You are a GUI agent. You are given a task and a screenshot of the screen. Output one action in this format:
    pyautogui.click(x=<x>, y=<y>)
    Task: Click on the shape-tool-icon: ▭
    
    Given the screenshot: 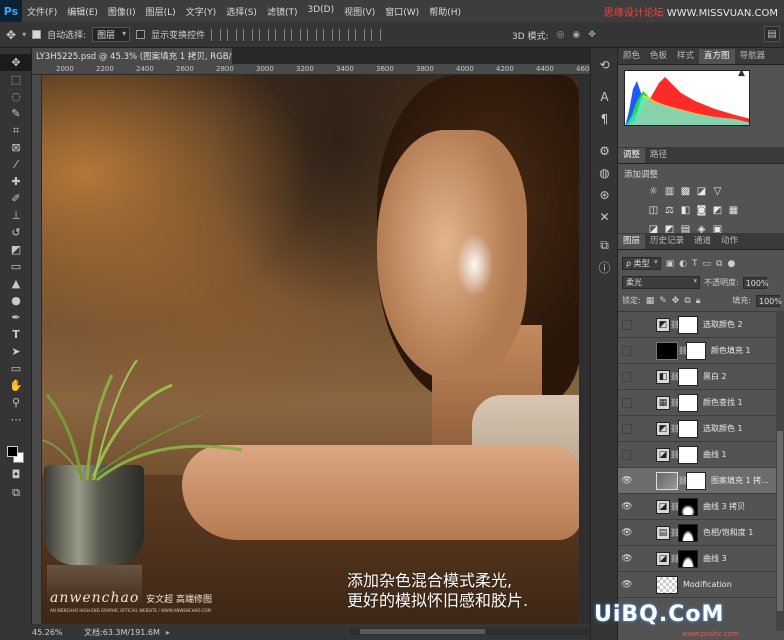 What is the action you would take?
    pyautogui.click(x=16, y=368)
    